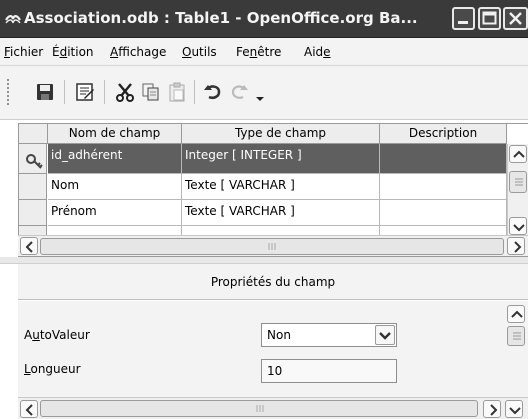 Image resolution: width=528 pixels, height=419 pixels. Describe the element at coordinates (260, 99) in the screenshot. I see `toolbar-more-icon` at that location.